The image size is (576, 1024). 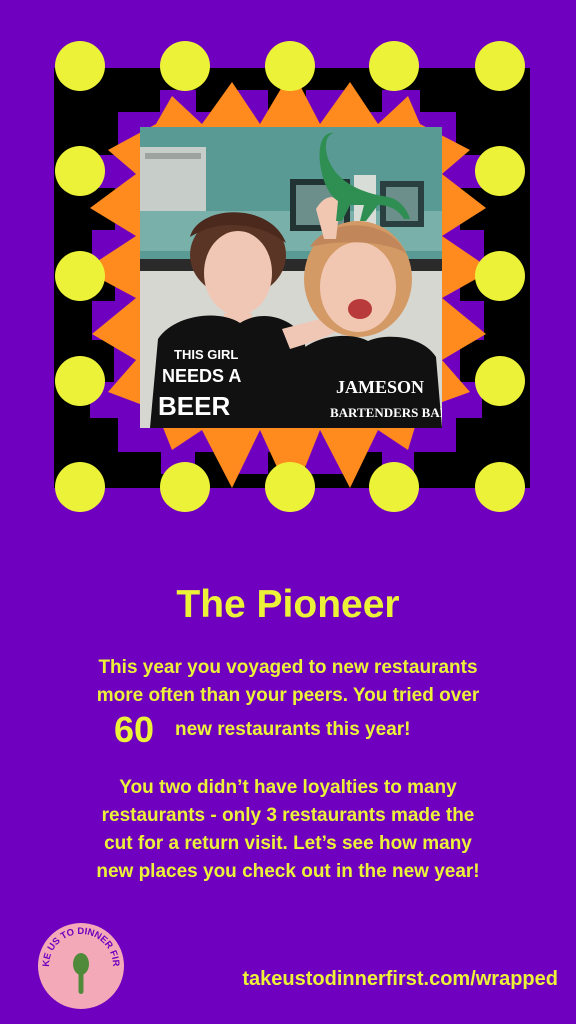 I want to click on svg-text: BEER, so click(x=194, y=406).